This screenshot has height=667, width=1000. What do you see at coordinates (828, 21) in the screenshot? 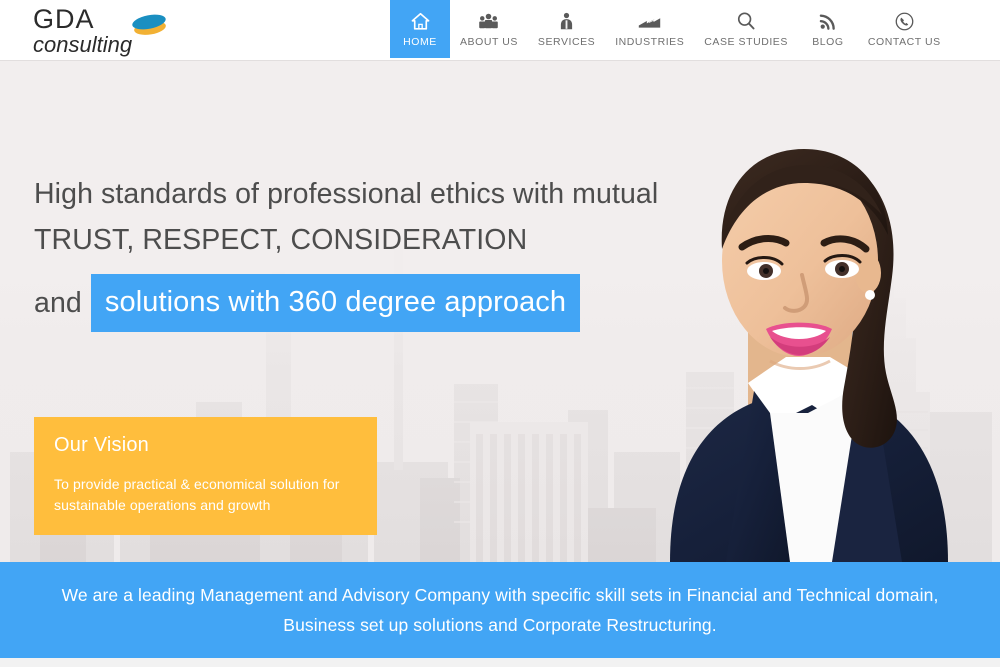
I see `rss-icon` at bounding box center [828, 21].